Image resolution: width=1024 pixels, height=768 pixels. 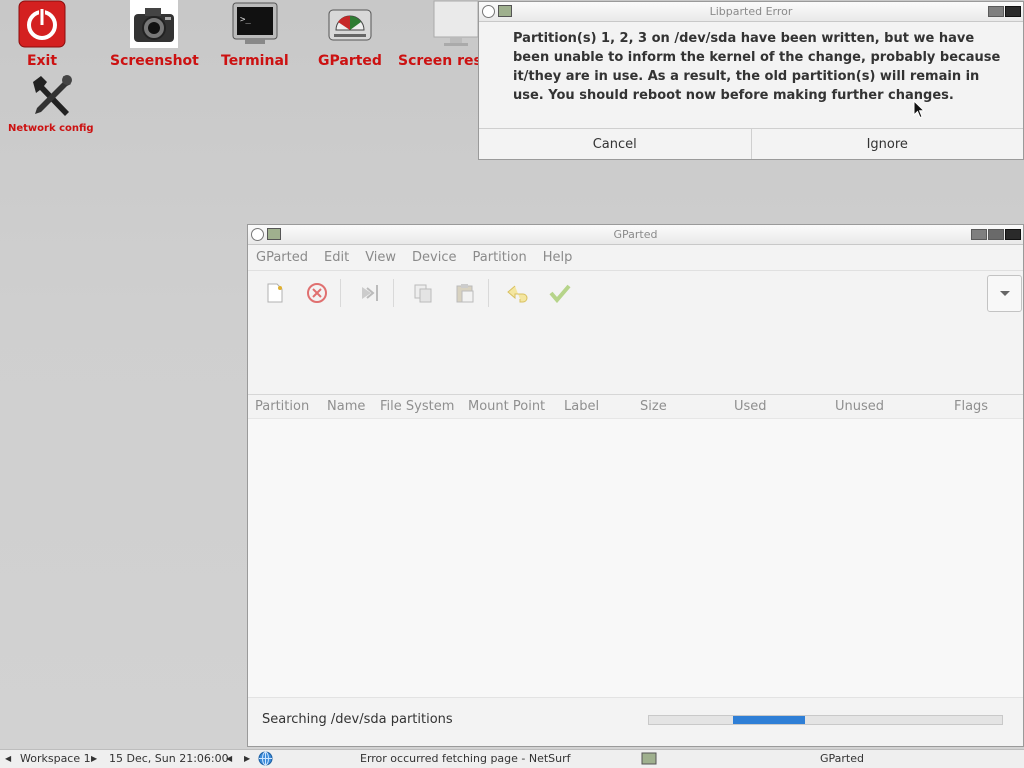 What do you see at coordinates (635, 720) in the screenshot?
I see `statusbar: Searching /dev/sda partitions` at bounding box center [635, 720].